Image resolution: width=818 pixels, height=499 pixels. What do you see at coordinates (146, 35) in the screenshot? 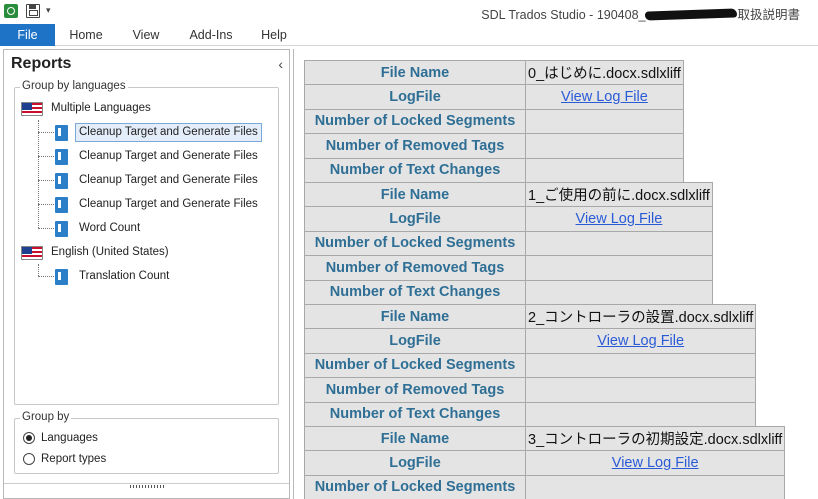
I see `menu-view: View` at bounding box center [146, 35].